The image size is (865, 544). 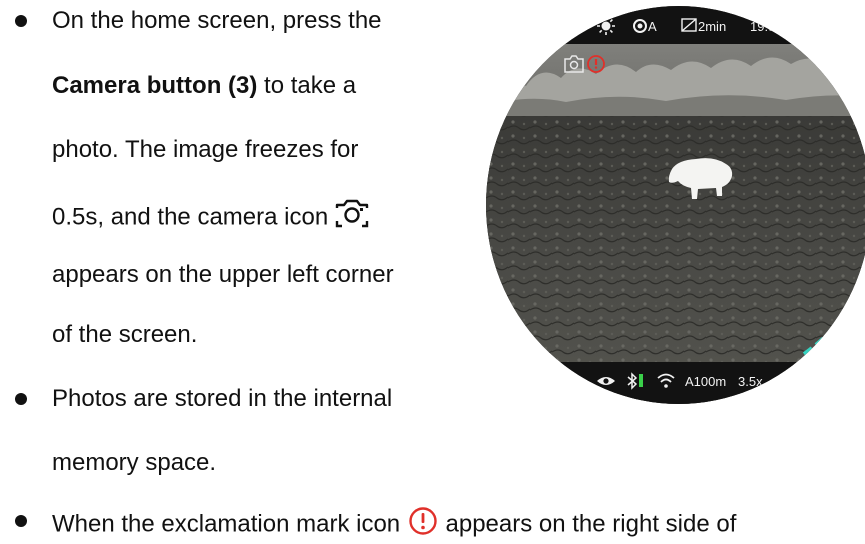 What do you see at coordinates (606, 26) in the screenshot?
I see `sun-icon` at bounding box center [606, 26].